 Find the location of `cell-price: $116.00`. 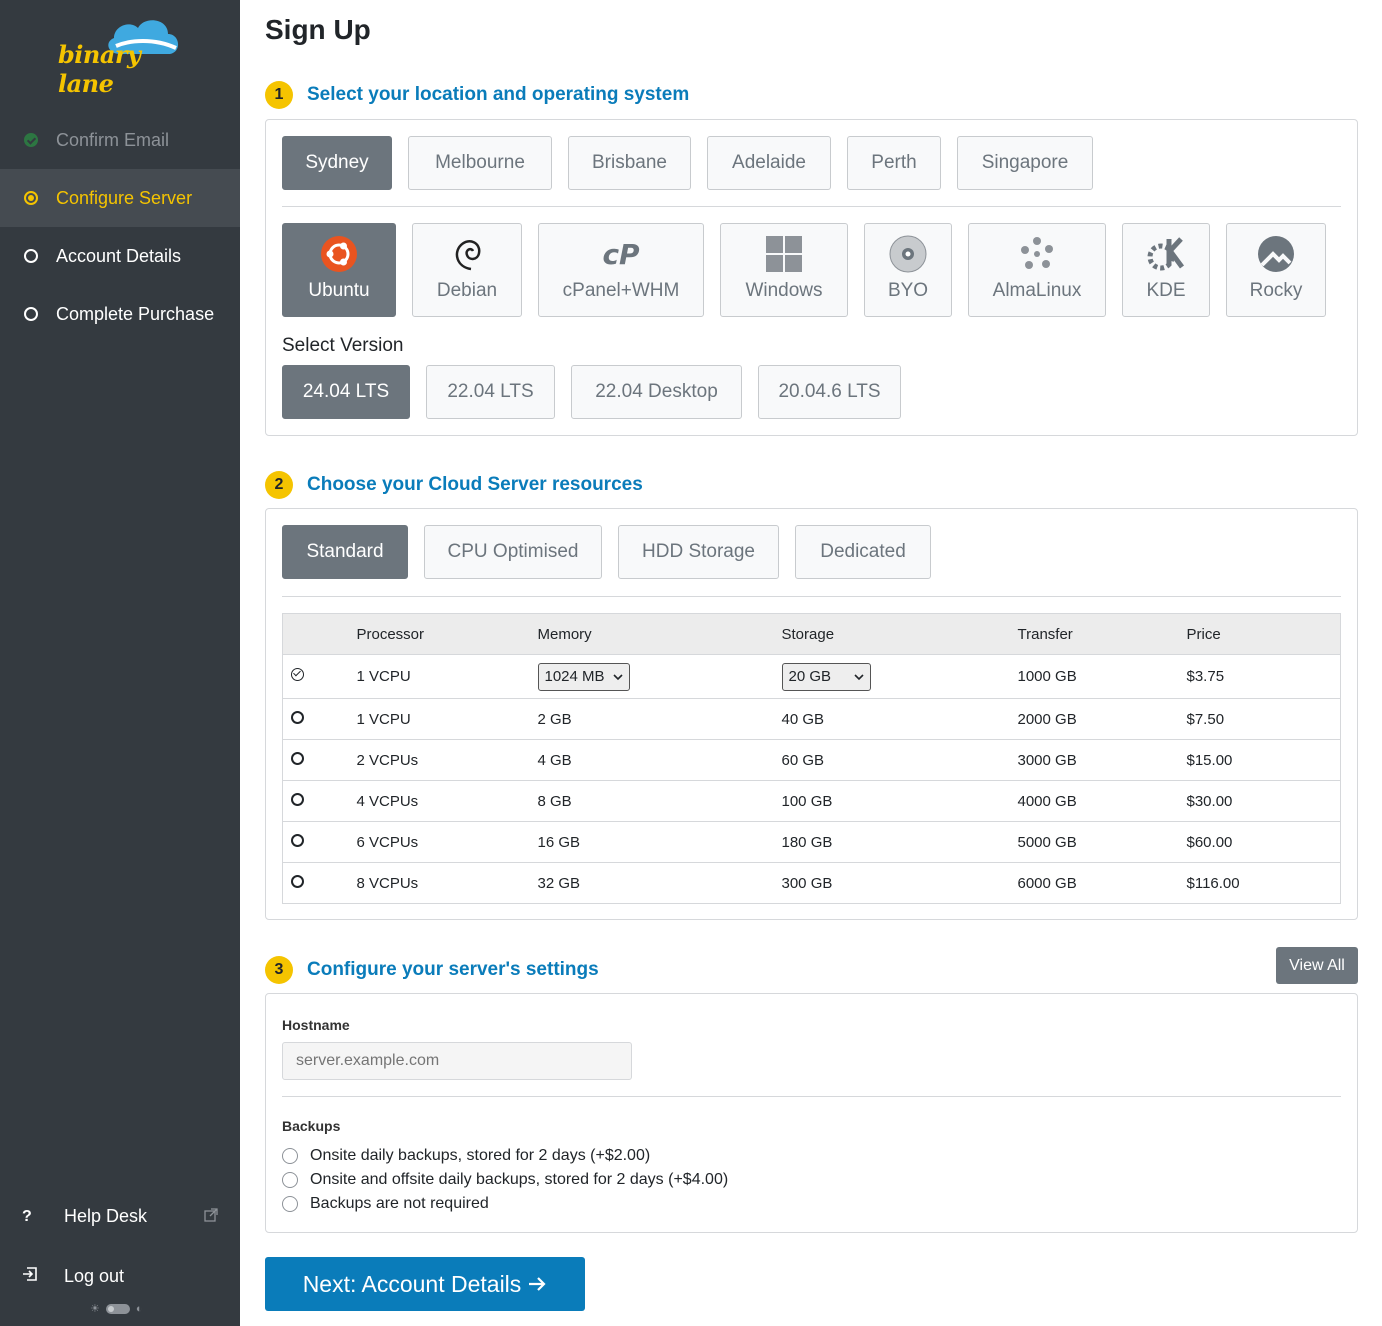

cell-price: $116.00 is located at coordinates (1263, 883).